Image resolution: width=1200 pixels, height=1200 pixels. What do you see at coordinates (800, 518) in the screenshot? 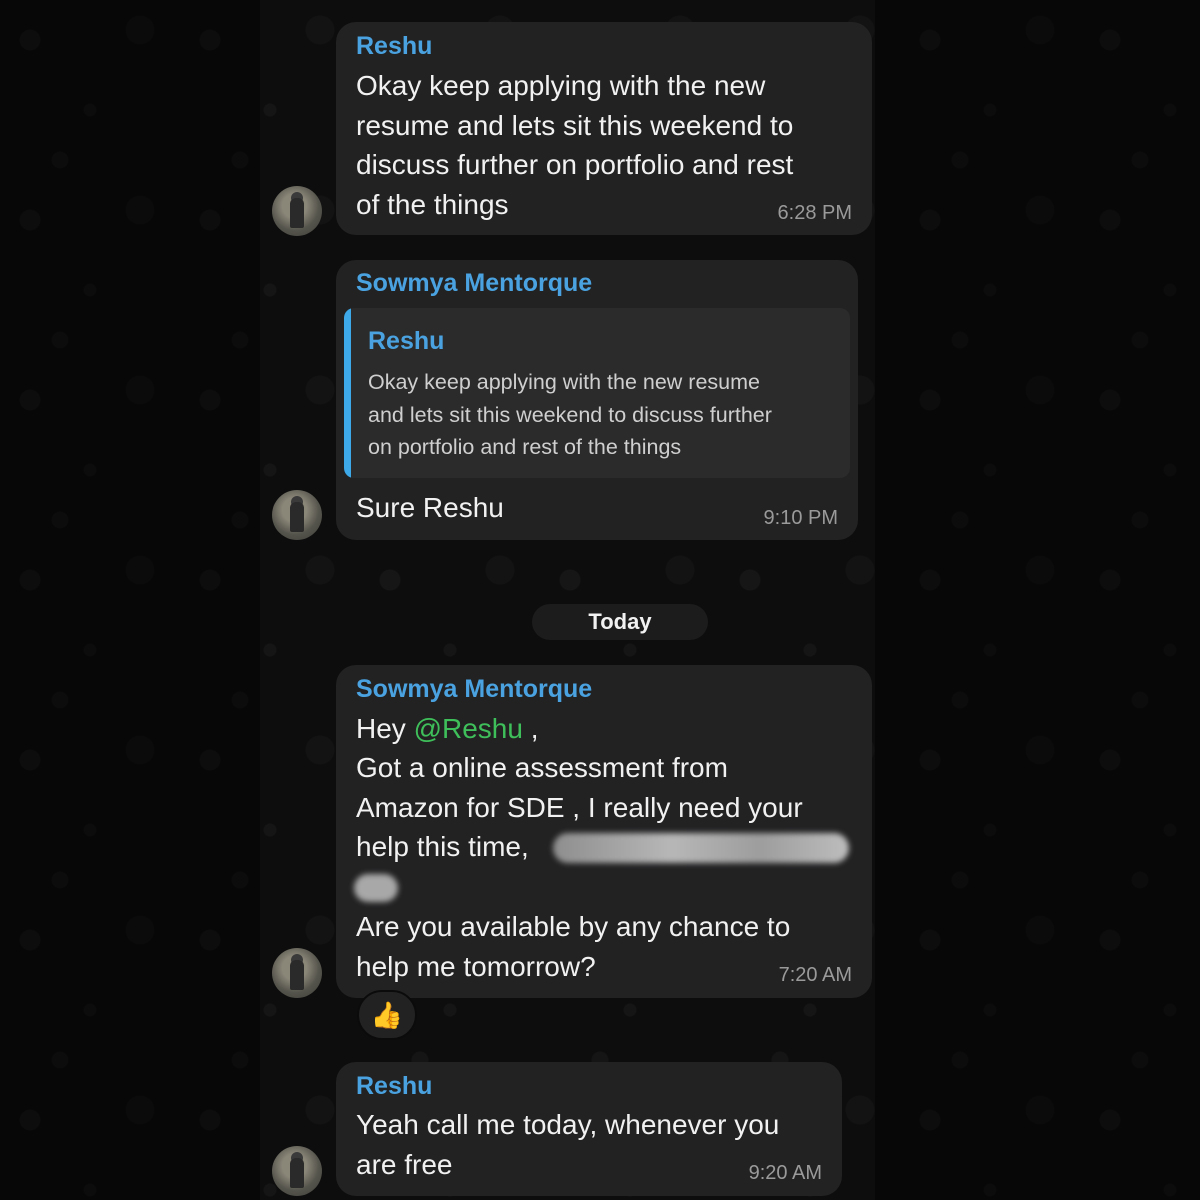
I see `message-time: 9:10 PM` at bounding box center [800, 518].